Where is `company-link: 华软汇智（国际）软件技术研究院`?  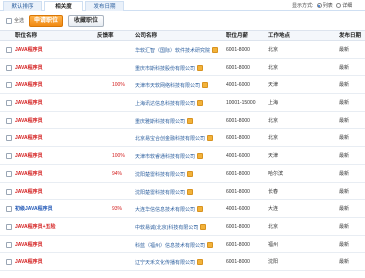 company-link: 华软汇智（国际）软件技术研究院 is located at coordinates (177, 50).